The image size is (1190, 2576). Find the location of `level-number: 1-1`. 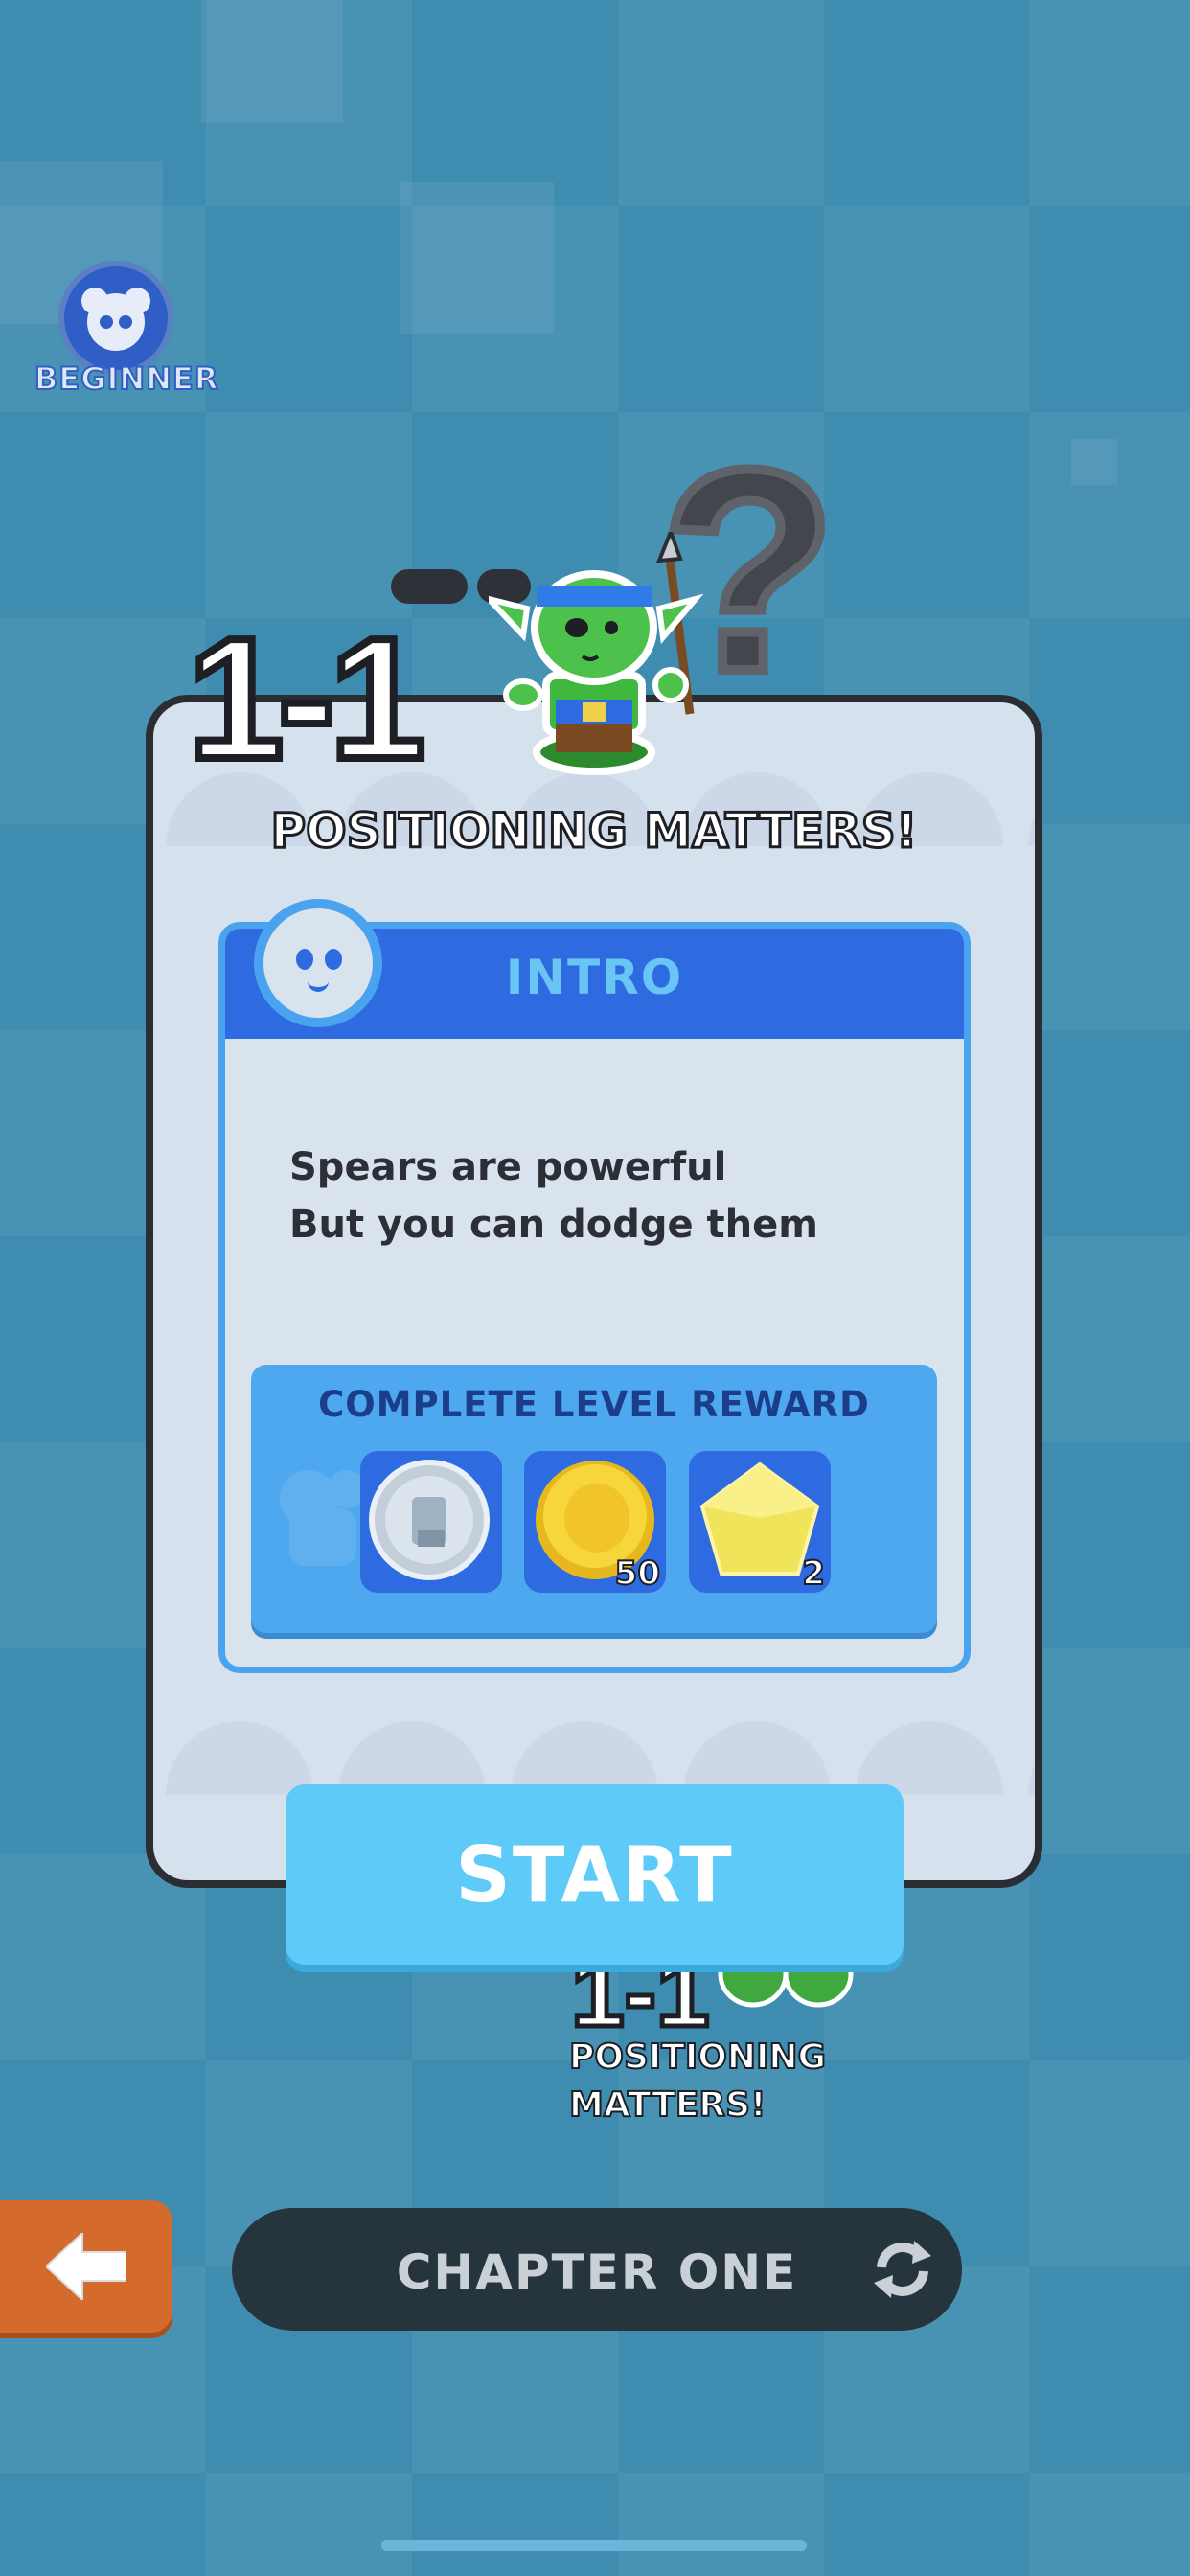

level-number: 1-1 is located at coordinates (307, 699).